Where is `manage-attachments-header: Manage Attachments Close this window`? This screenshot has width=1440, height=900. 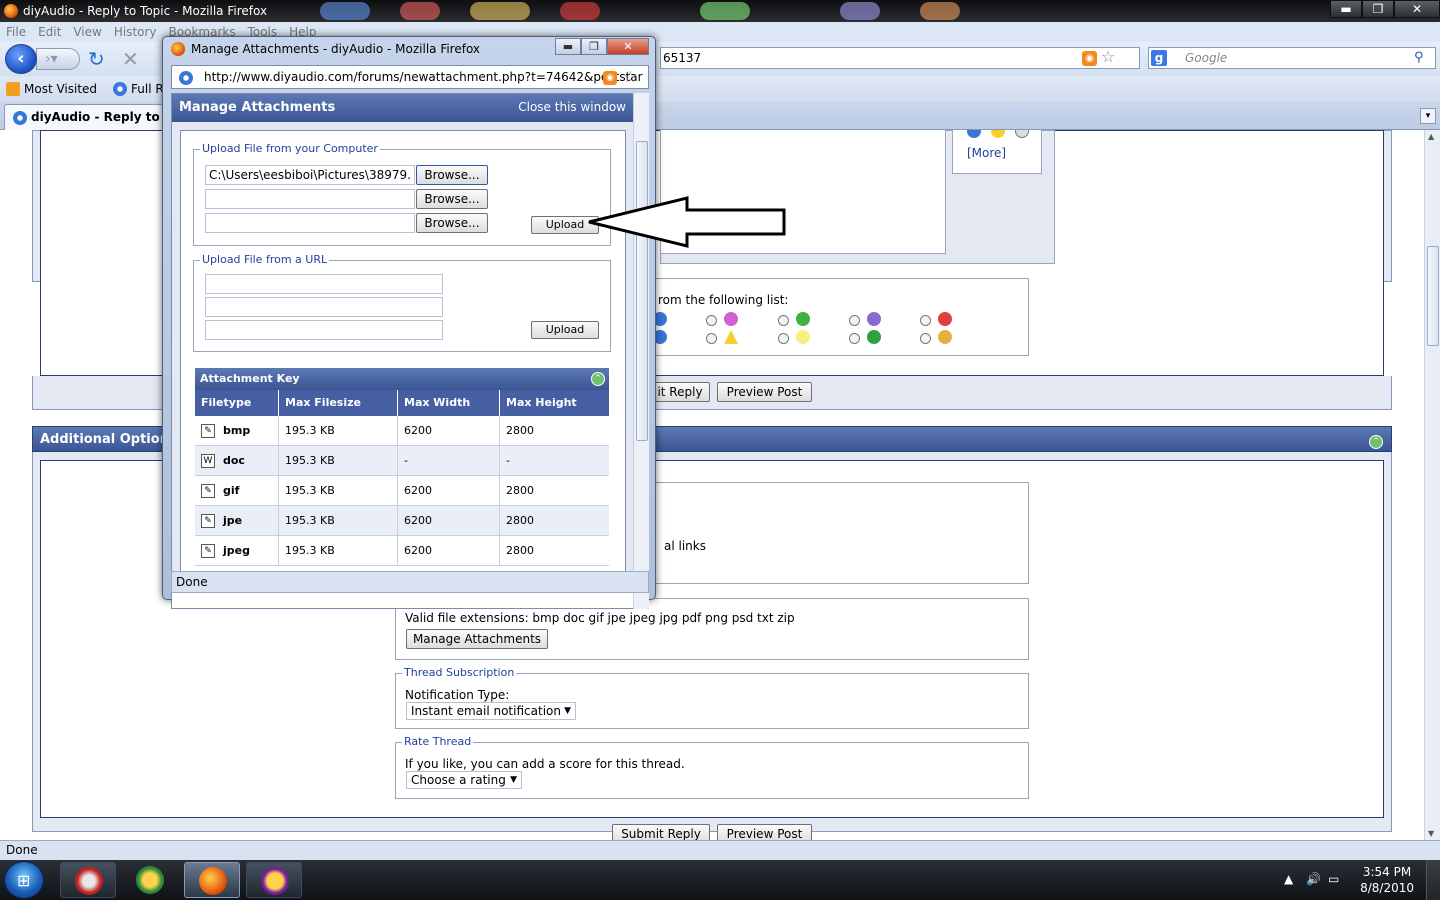
manage-attachments-header: Manage Attachments Close this window is located at coordinates (403, 108).